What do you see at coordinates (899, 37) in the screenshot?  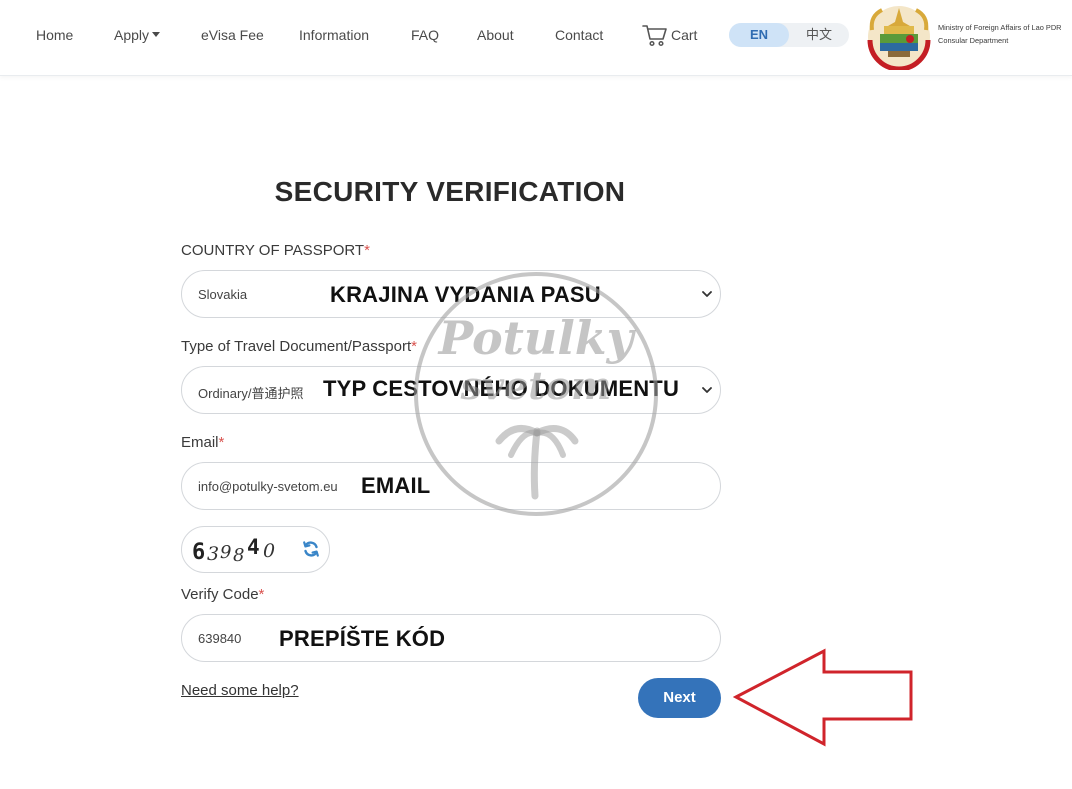 I see `lao-emblem-icon` at bounding box center [899, 37].